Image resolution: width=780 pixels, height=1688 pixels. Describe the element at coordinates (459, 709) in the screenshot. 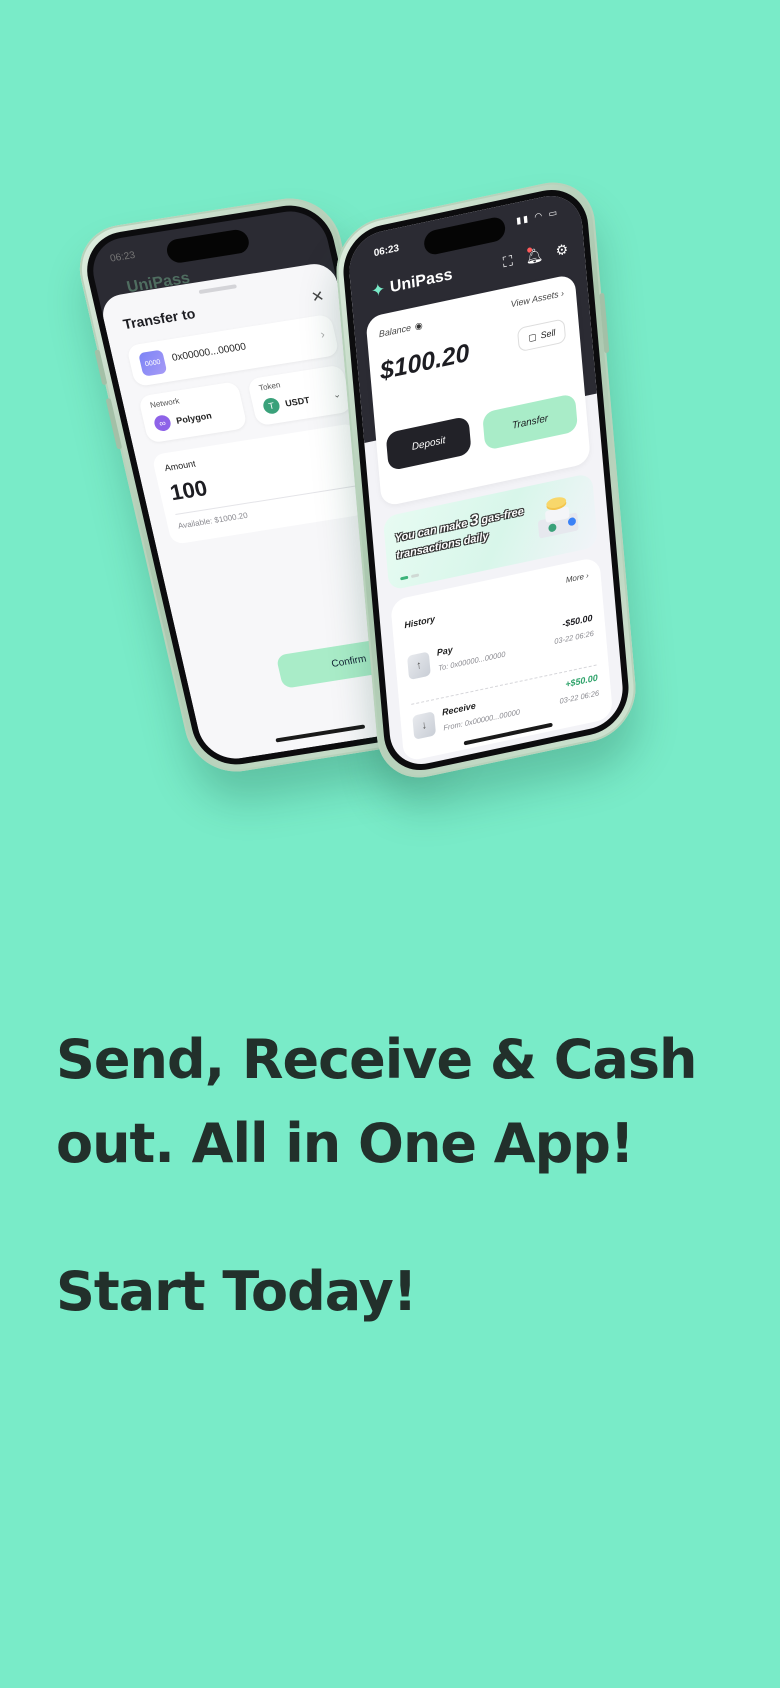

I see `tx-type: Receive` at that location.